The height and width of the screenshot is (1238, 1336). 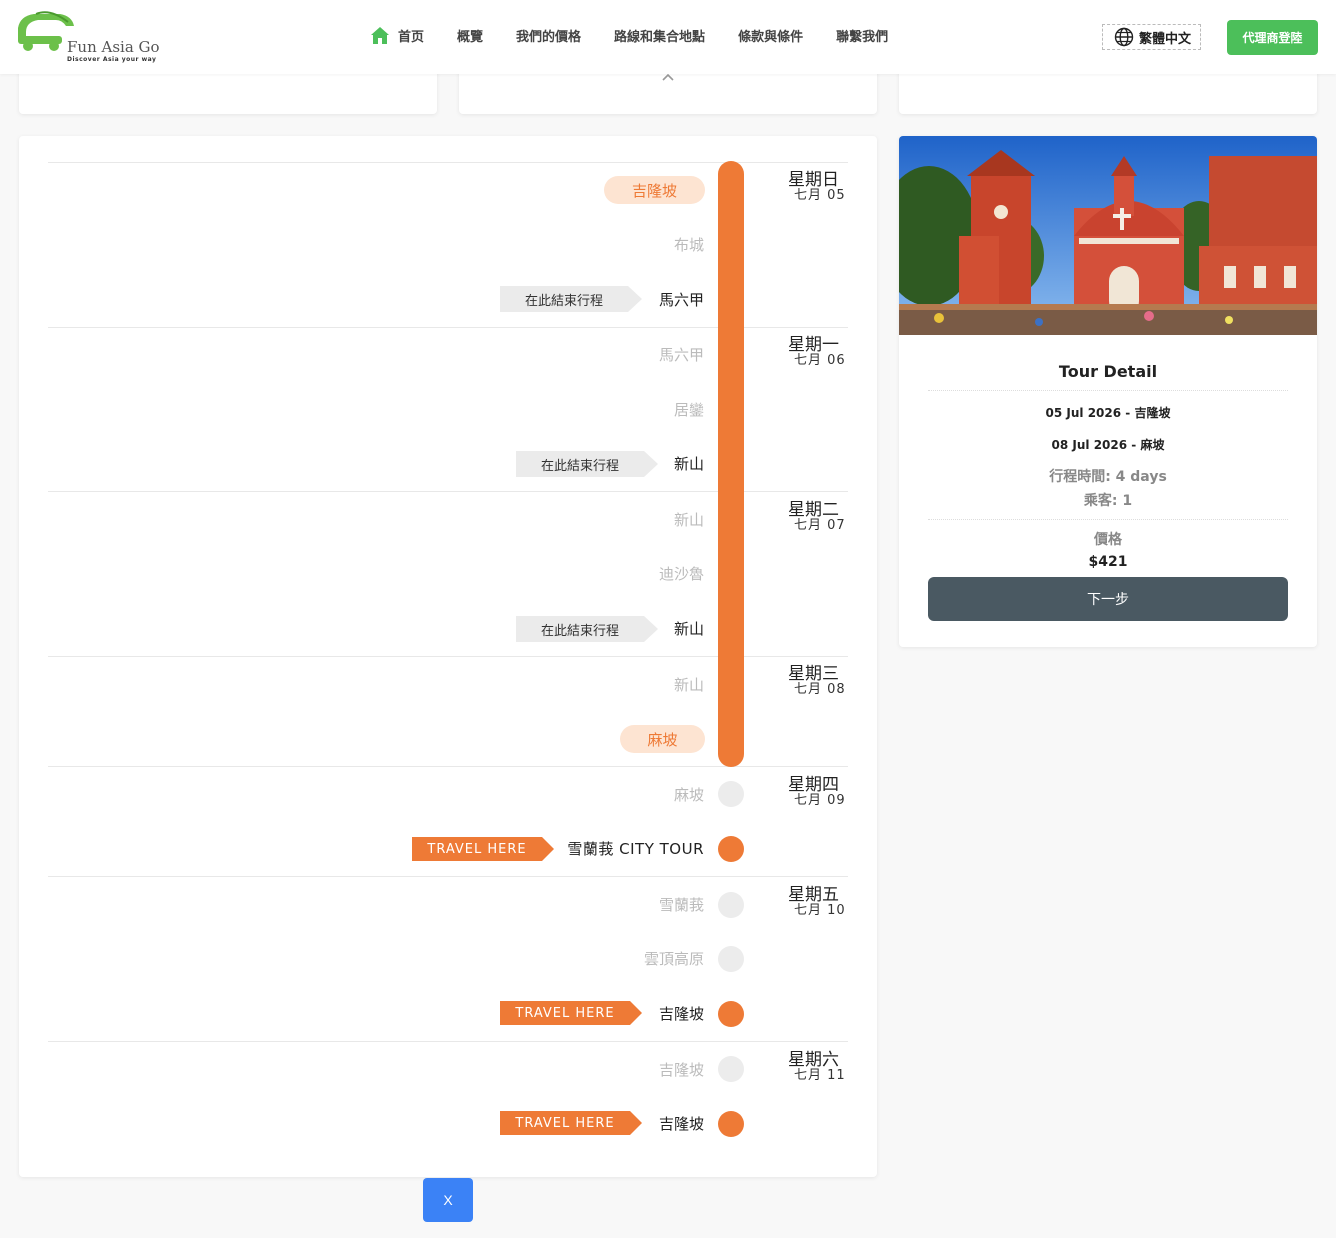 What do you see at coordinates (681, 904) in the screenshot?
I see `stop-name: 雪蘭莪` at bounding box center [681, 904].